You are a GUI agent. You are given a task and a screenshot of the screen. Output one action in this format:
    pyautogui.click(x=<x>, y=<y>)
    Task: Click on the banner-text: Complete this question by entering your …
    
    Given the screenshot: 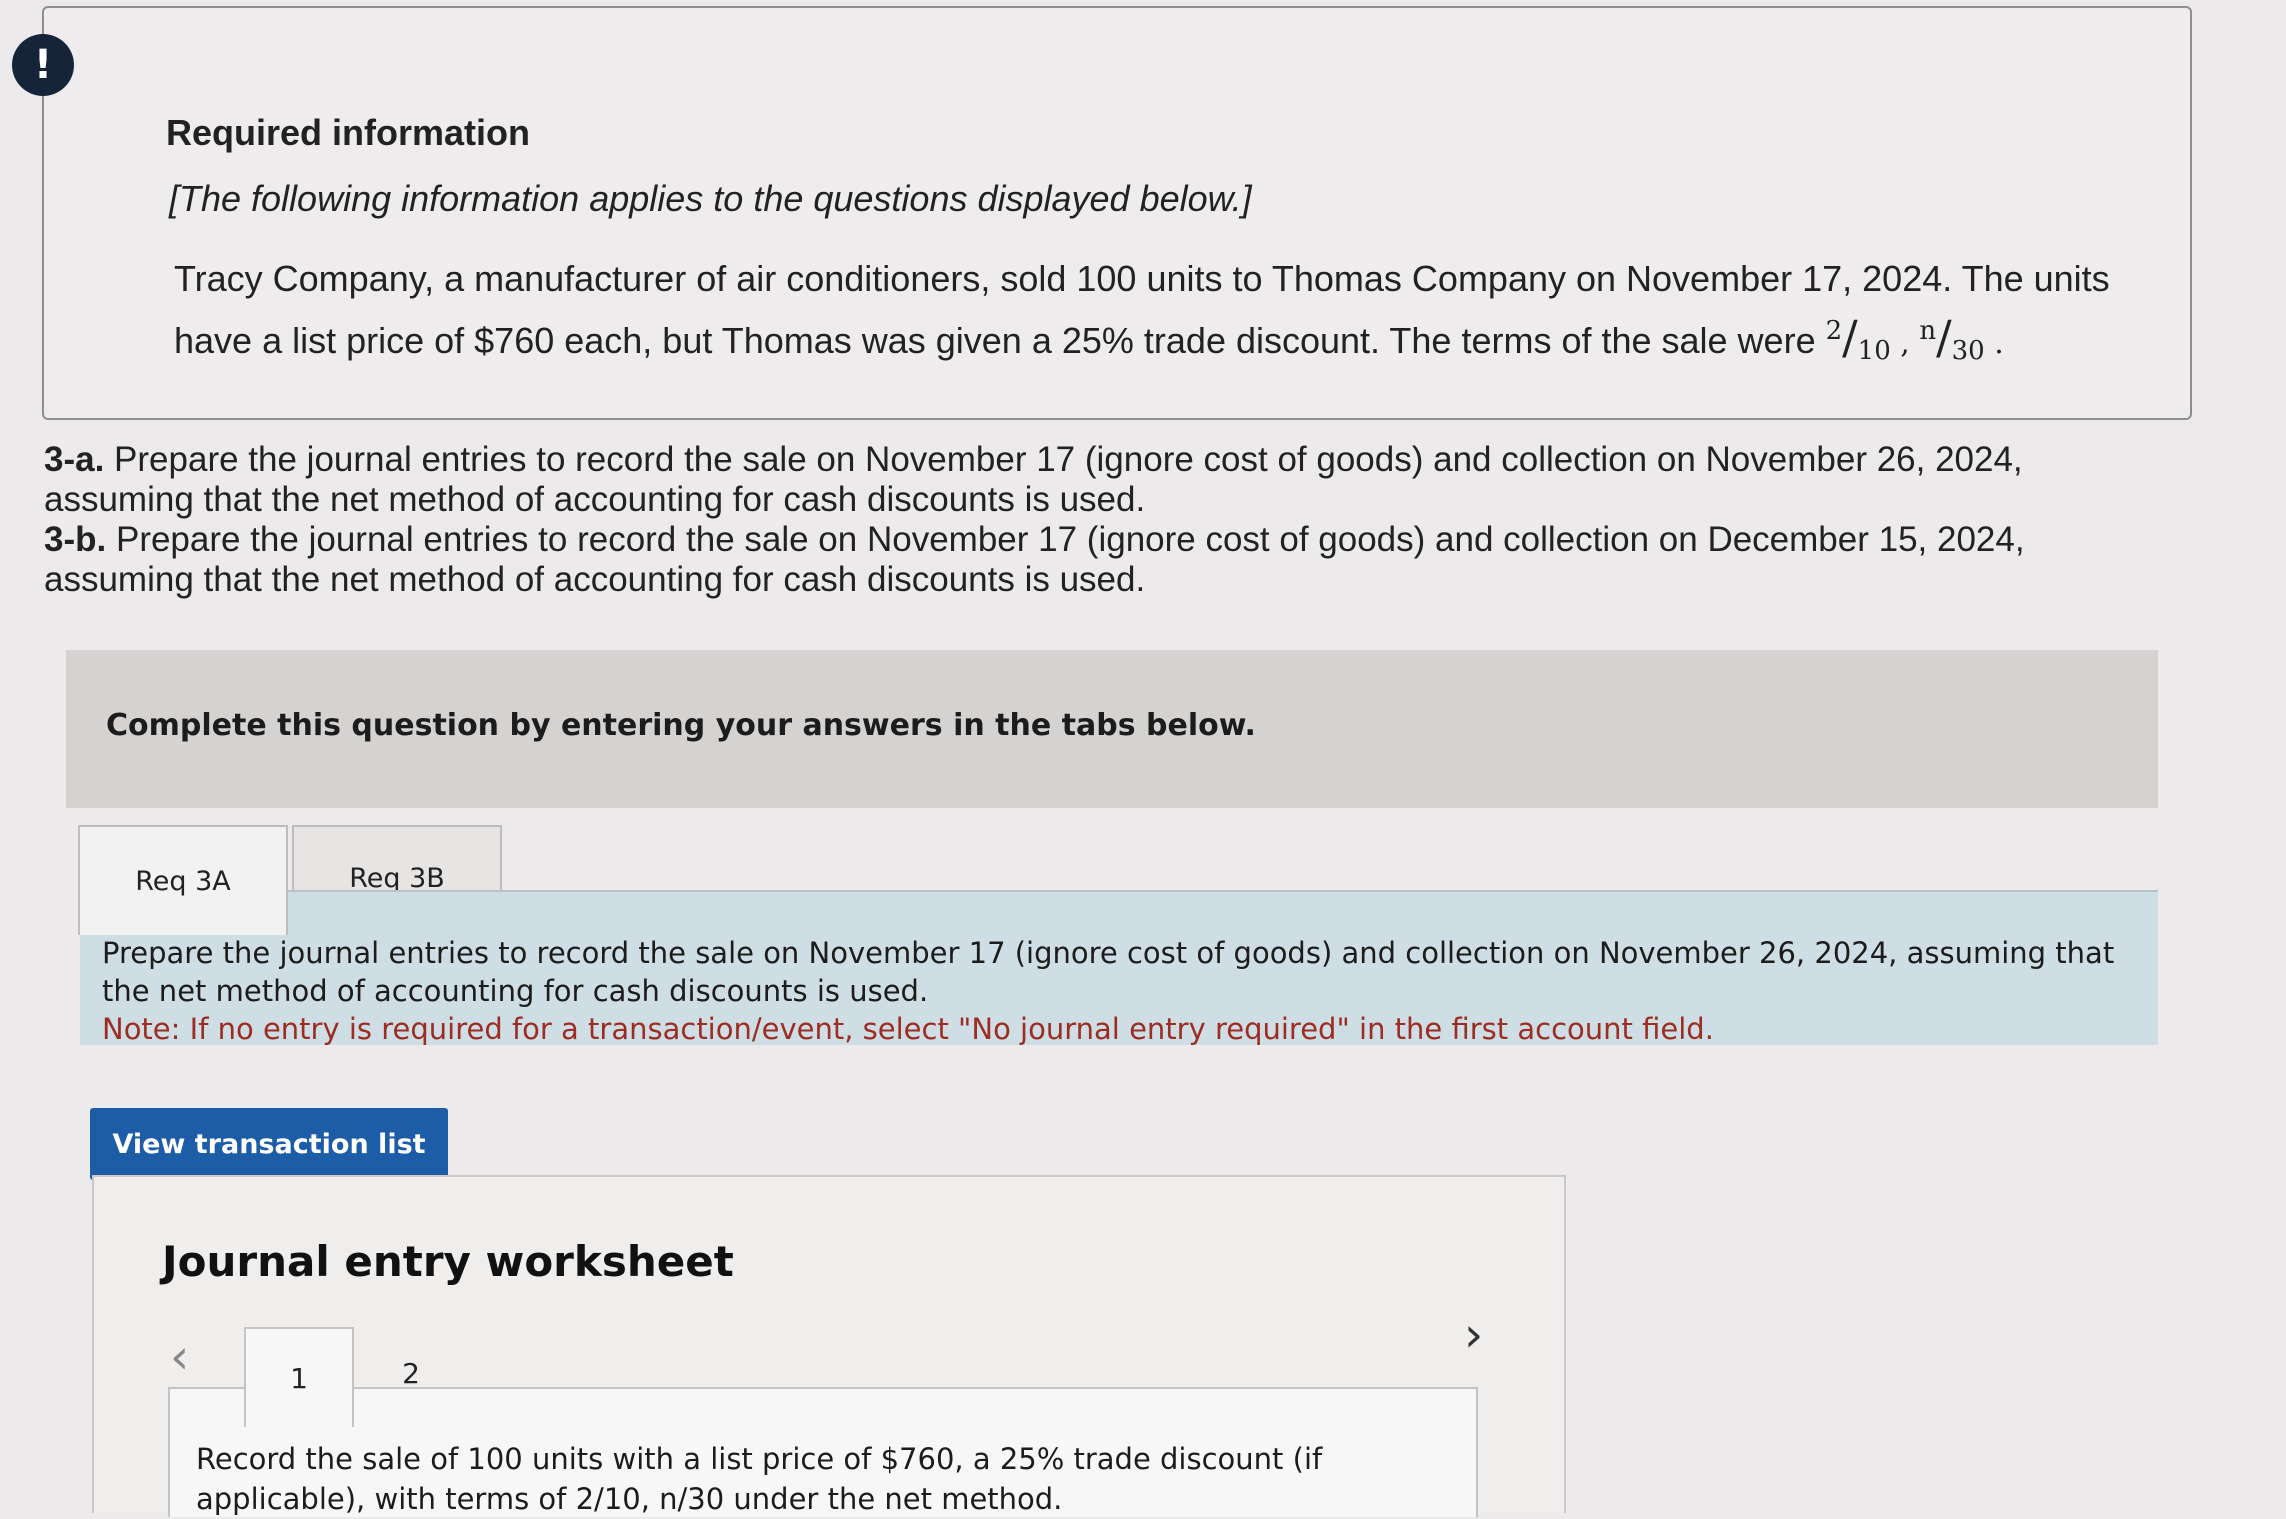 What is the action you would take?
    pyautogui.click(x=681, y=725)
    